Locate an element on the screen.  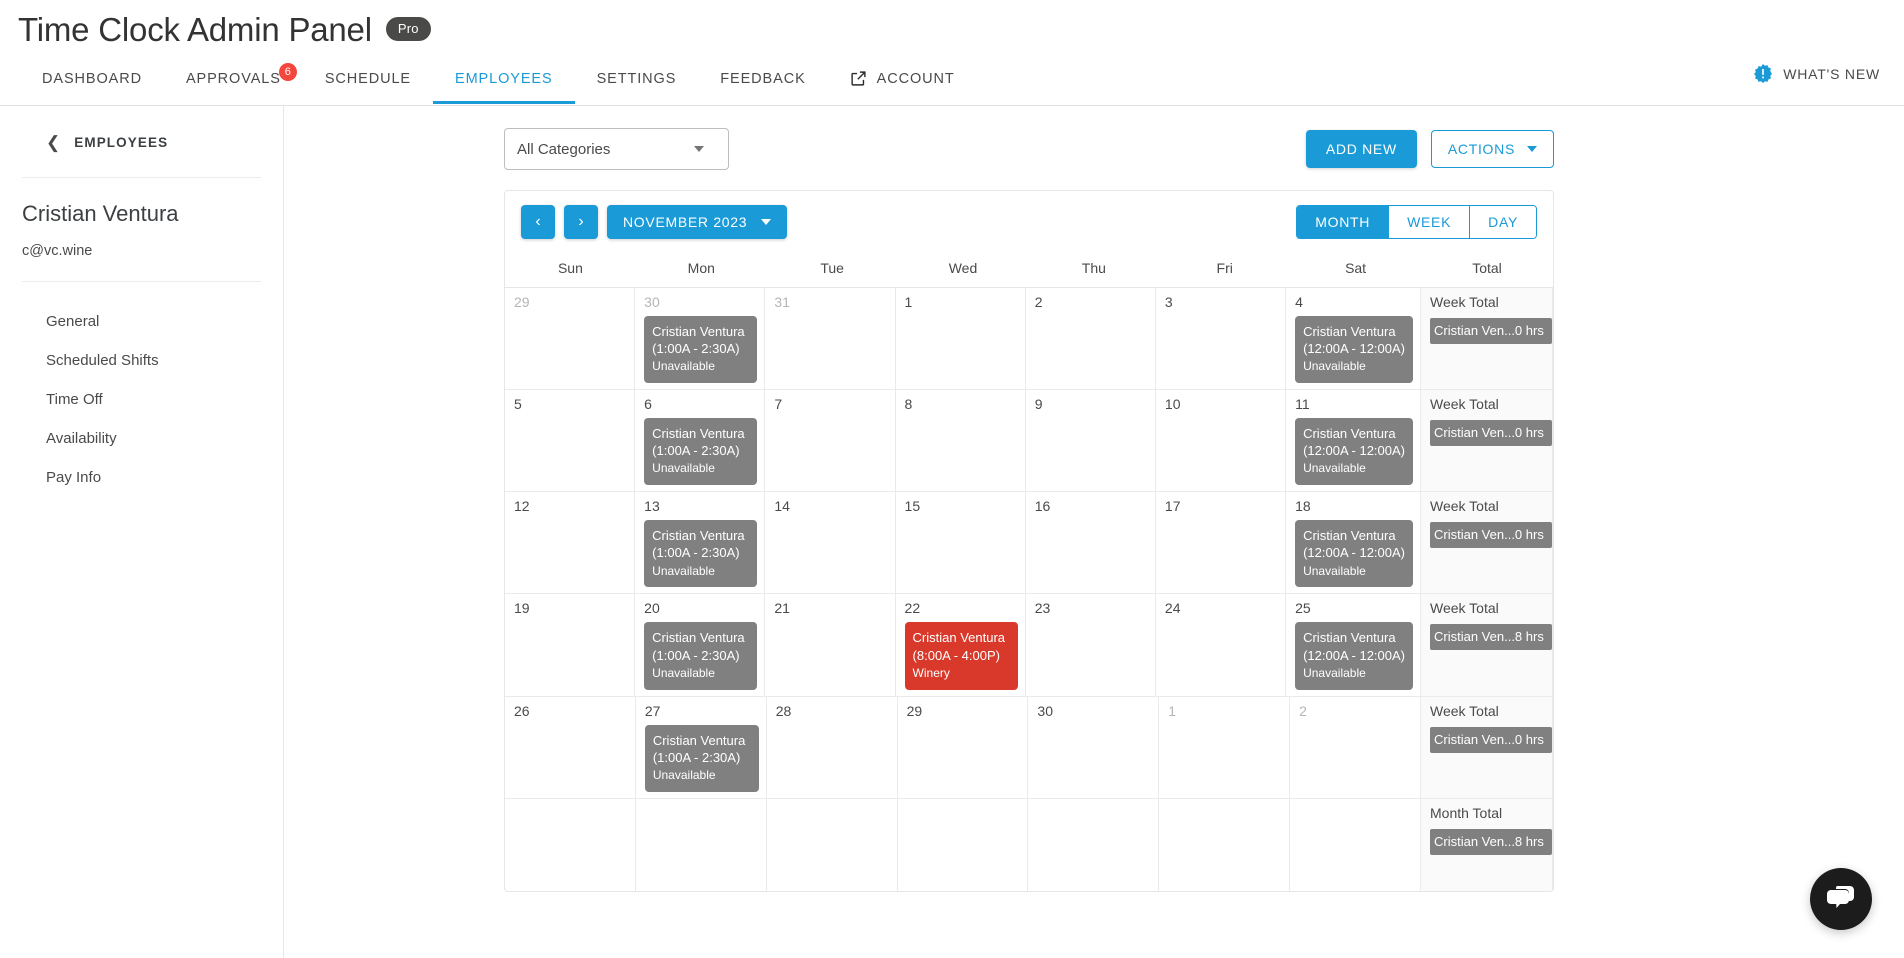
calendar-day-cell: 3 is located at coordinates (1221, 339).